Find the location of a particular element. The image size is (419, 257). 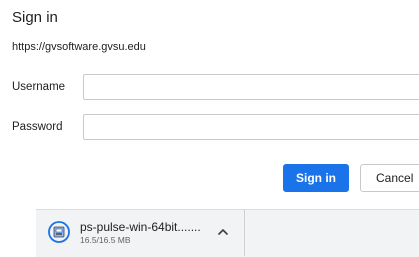

download-item: ps-pulse-win-64bit....... 16.5/16.5 MB is located at coordinates (140, 233).